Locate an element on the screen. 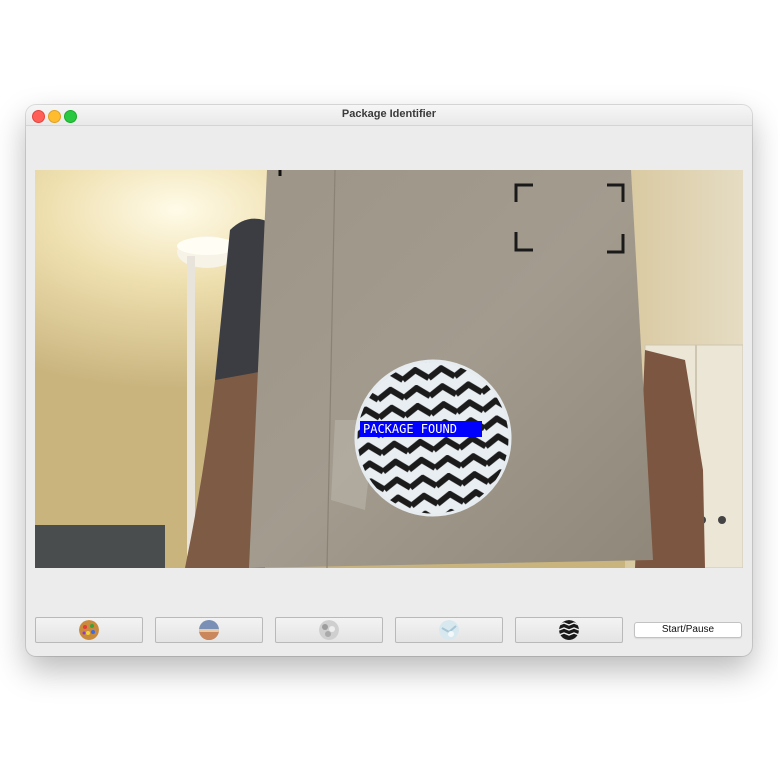 This screenshot has height=778, width=778. rocks-thumbnail-icon is located at coordinates (329, 630).